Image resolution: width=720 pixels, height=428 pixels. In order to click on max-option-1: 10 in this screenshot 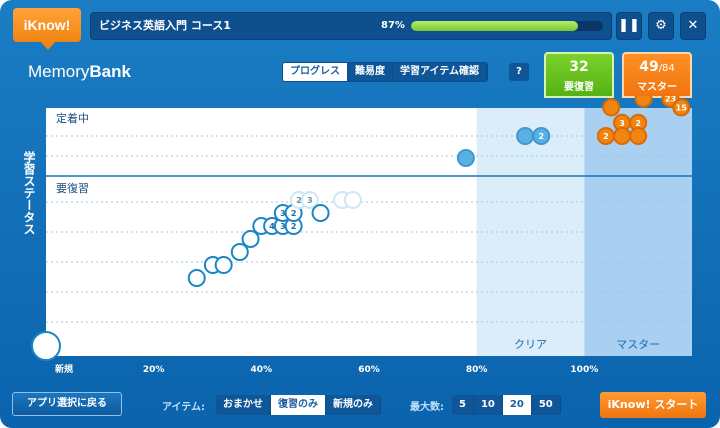, I will do `click(488, 405)`.